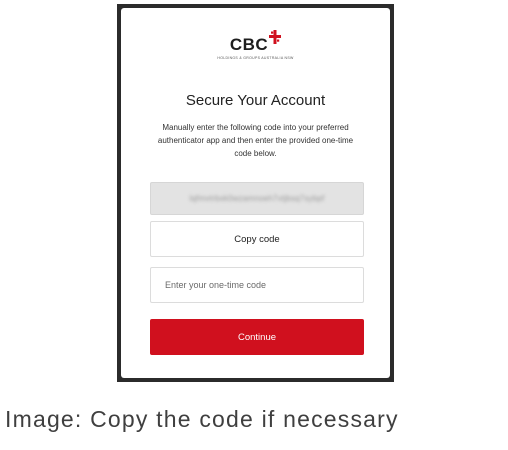 Image resolution: width=508 pixels, height=450 pixels. What do you see at coordinates (257, 239) in the screenshot?
I see `copy-code-button: Copy code` at bounding box center [257, 239].